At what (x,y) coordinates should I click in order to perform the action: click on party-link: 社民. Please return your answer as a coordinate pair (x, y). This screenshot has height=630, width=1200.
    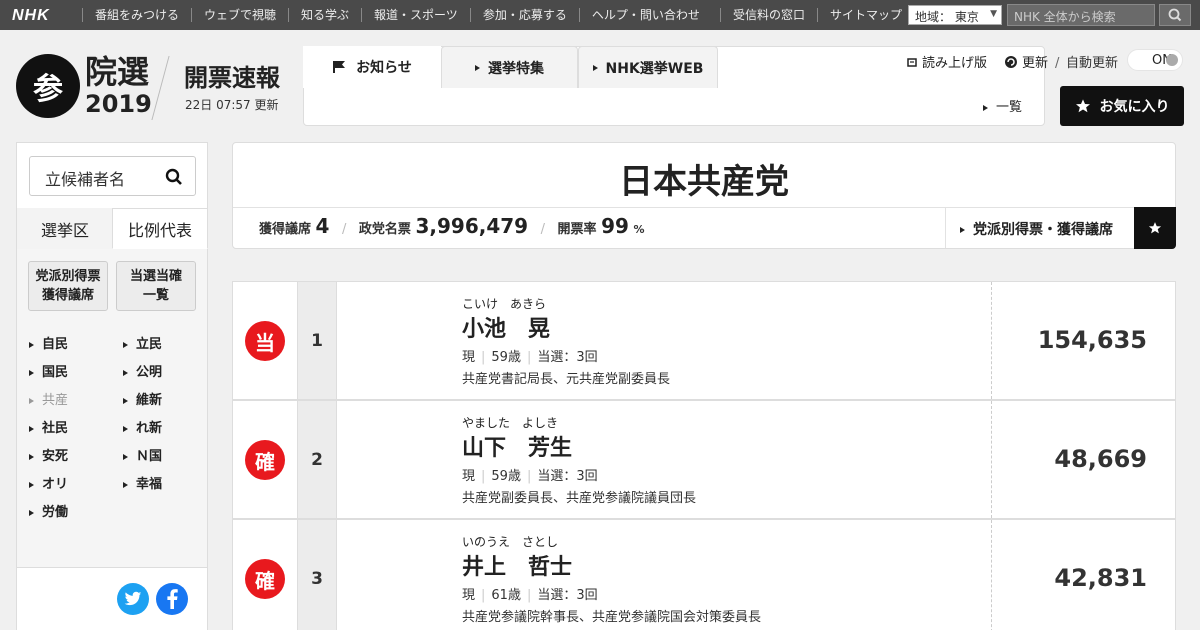
    Looking at the image, I should click on (48, 426).